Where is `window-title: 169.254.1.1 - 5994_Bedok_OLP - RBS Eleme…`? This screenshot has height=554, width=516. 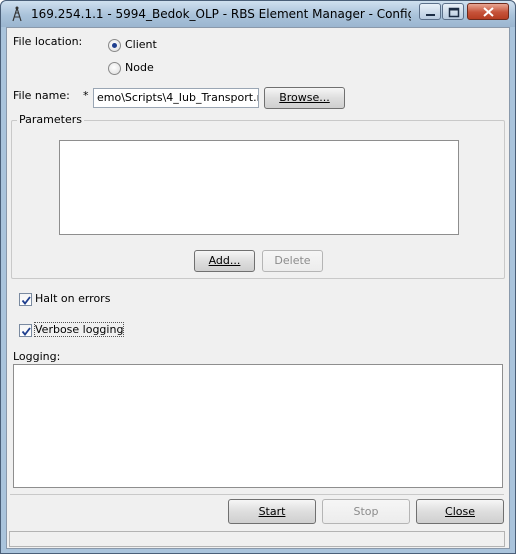
window-title: 169.254.1.1 - 5994_Bedok_OLP - RBS Eleme… is located at coordinates (221, 14).